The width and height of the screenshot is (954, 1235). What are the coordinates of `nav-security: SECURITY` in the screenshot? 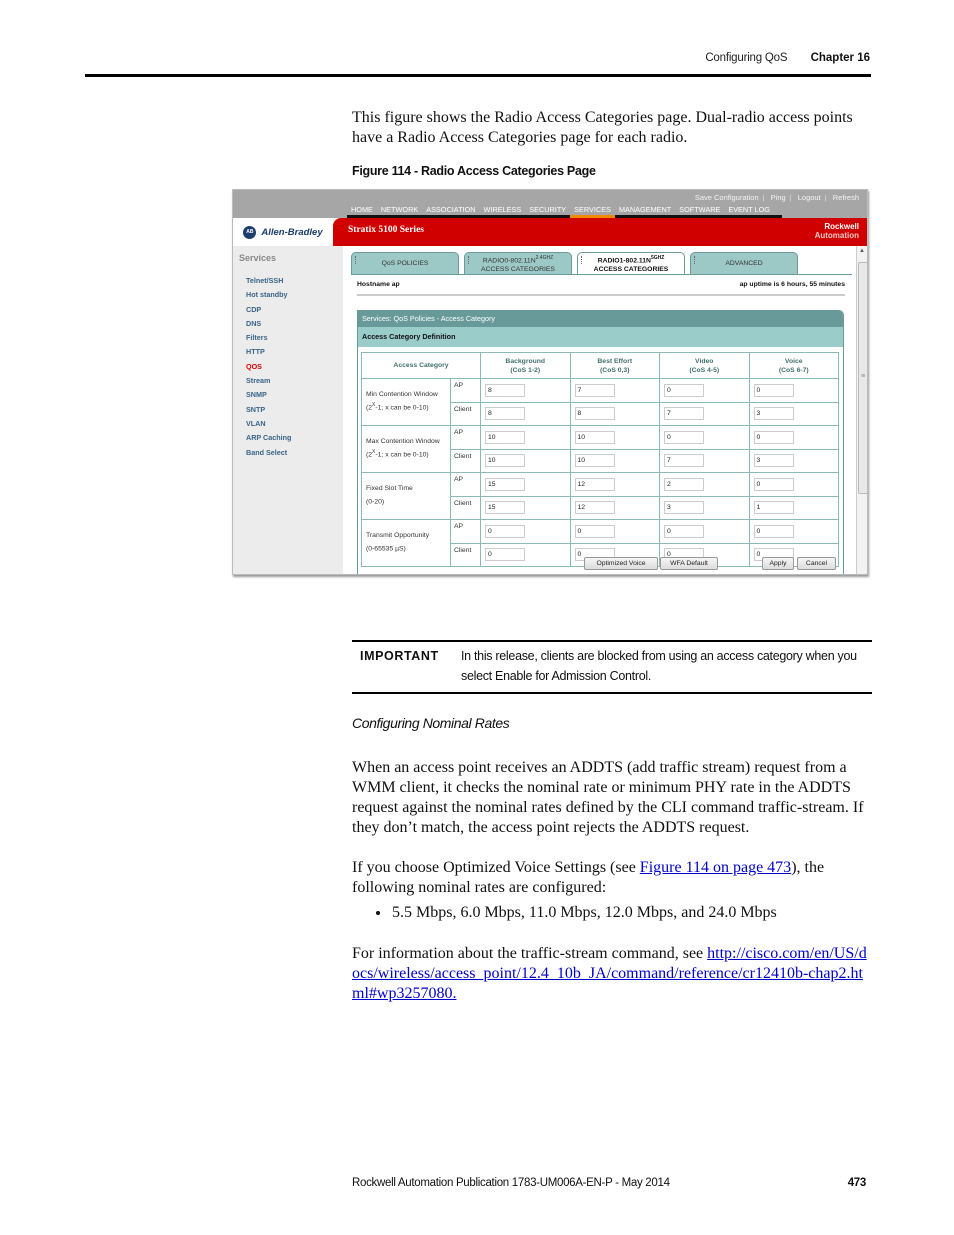 It's located at (548, 211).